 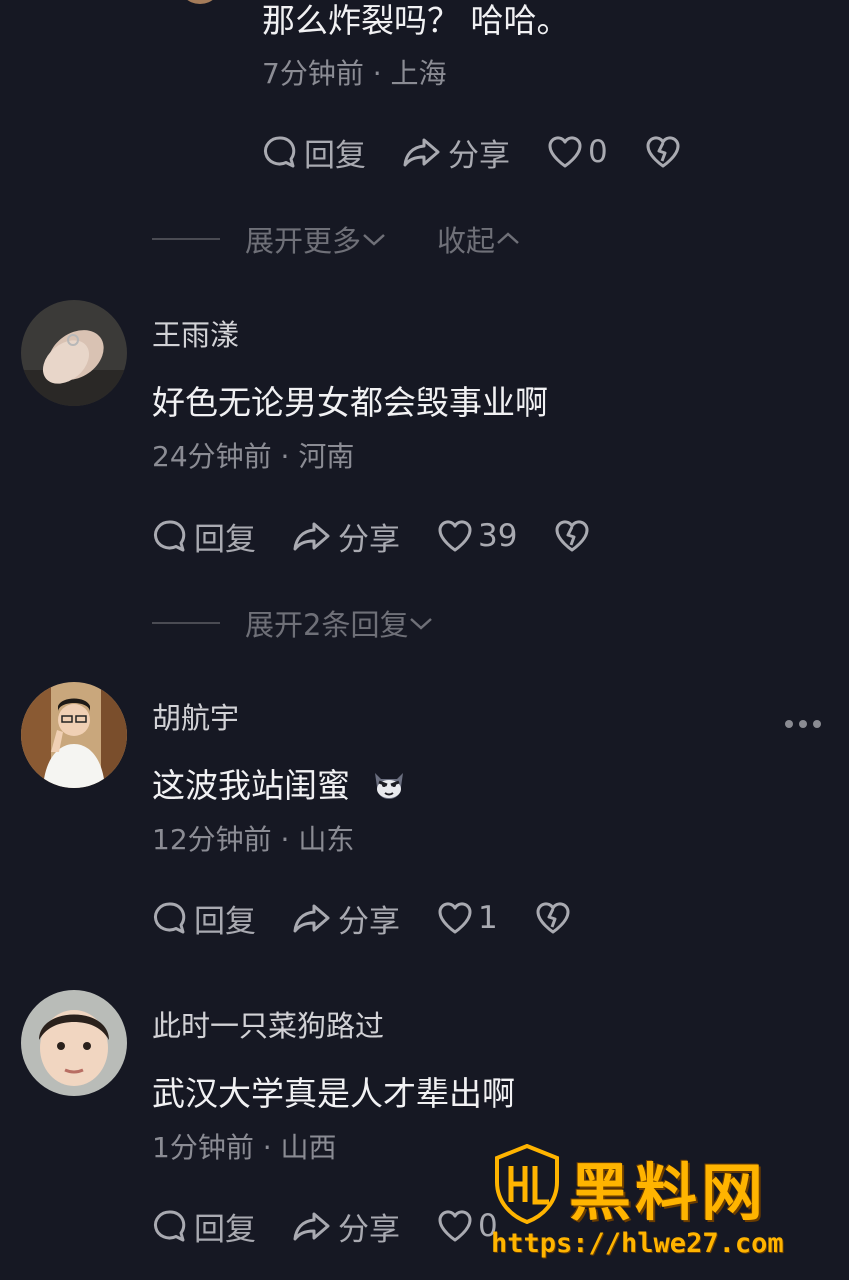 I want to click on comment-meta: 24分钟前 · 河南, so click(x=253, y=456).